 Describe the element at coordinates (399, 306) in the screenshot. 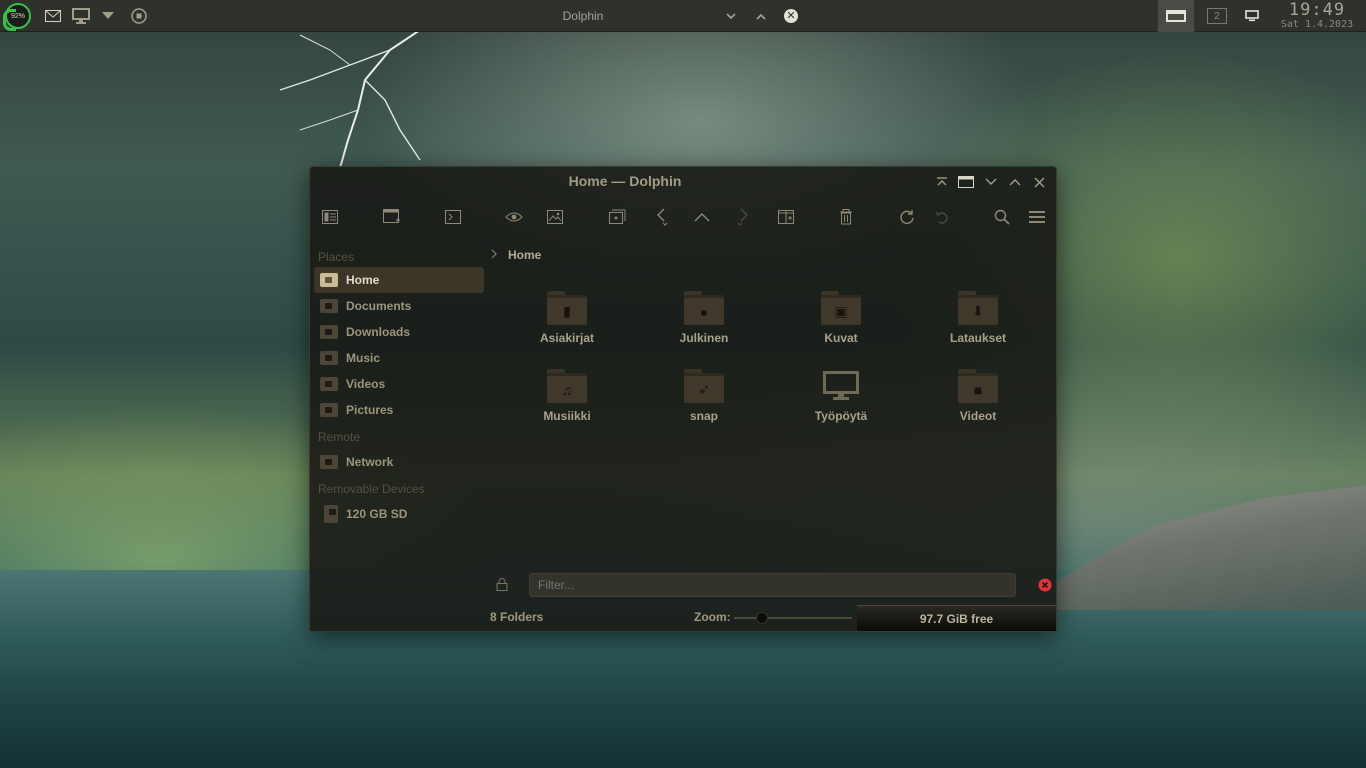

I see `place-documents: Documents` at that location.